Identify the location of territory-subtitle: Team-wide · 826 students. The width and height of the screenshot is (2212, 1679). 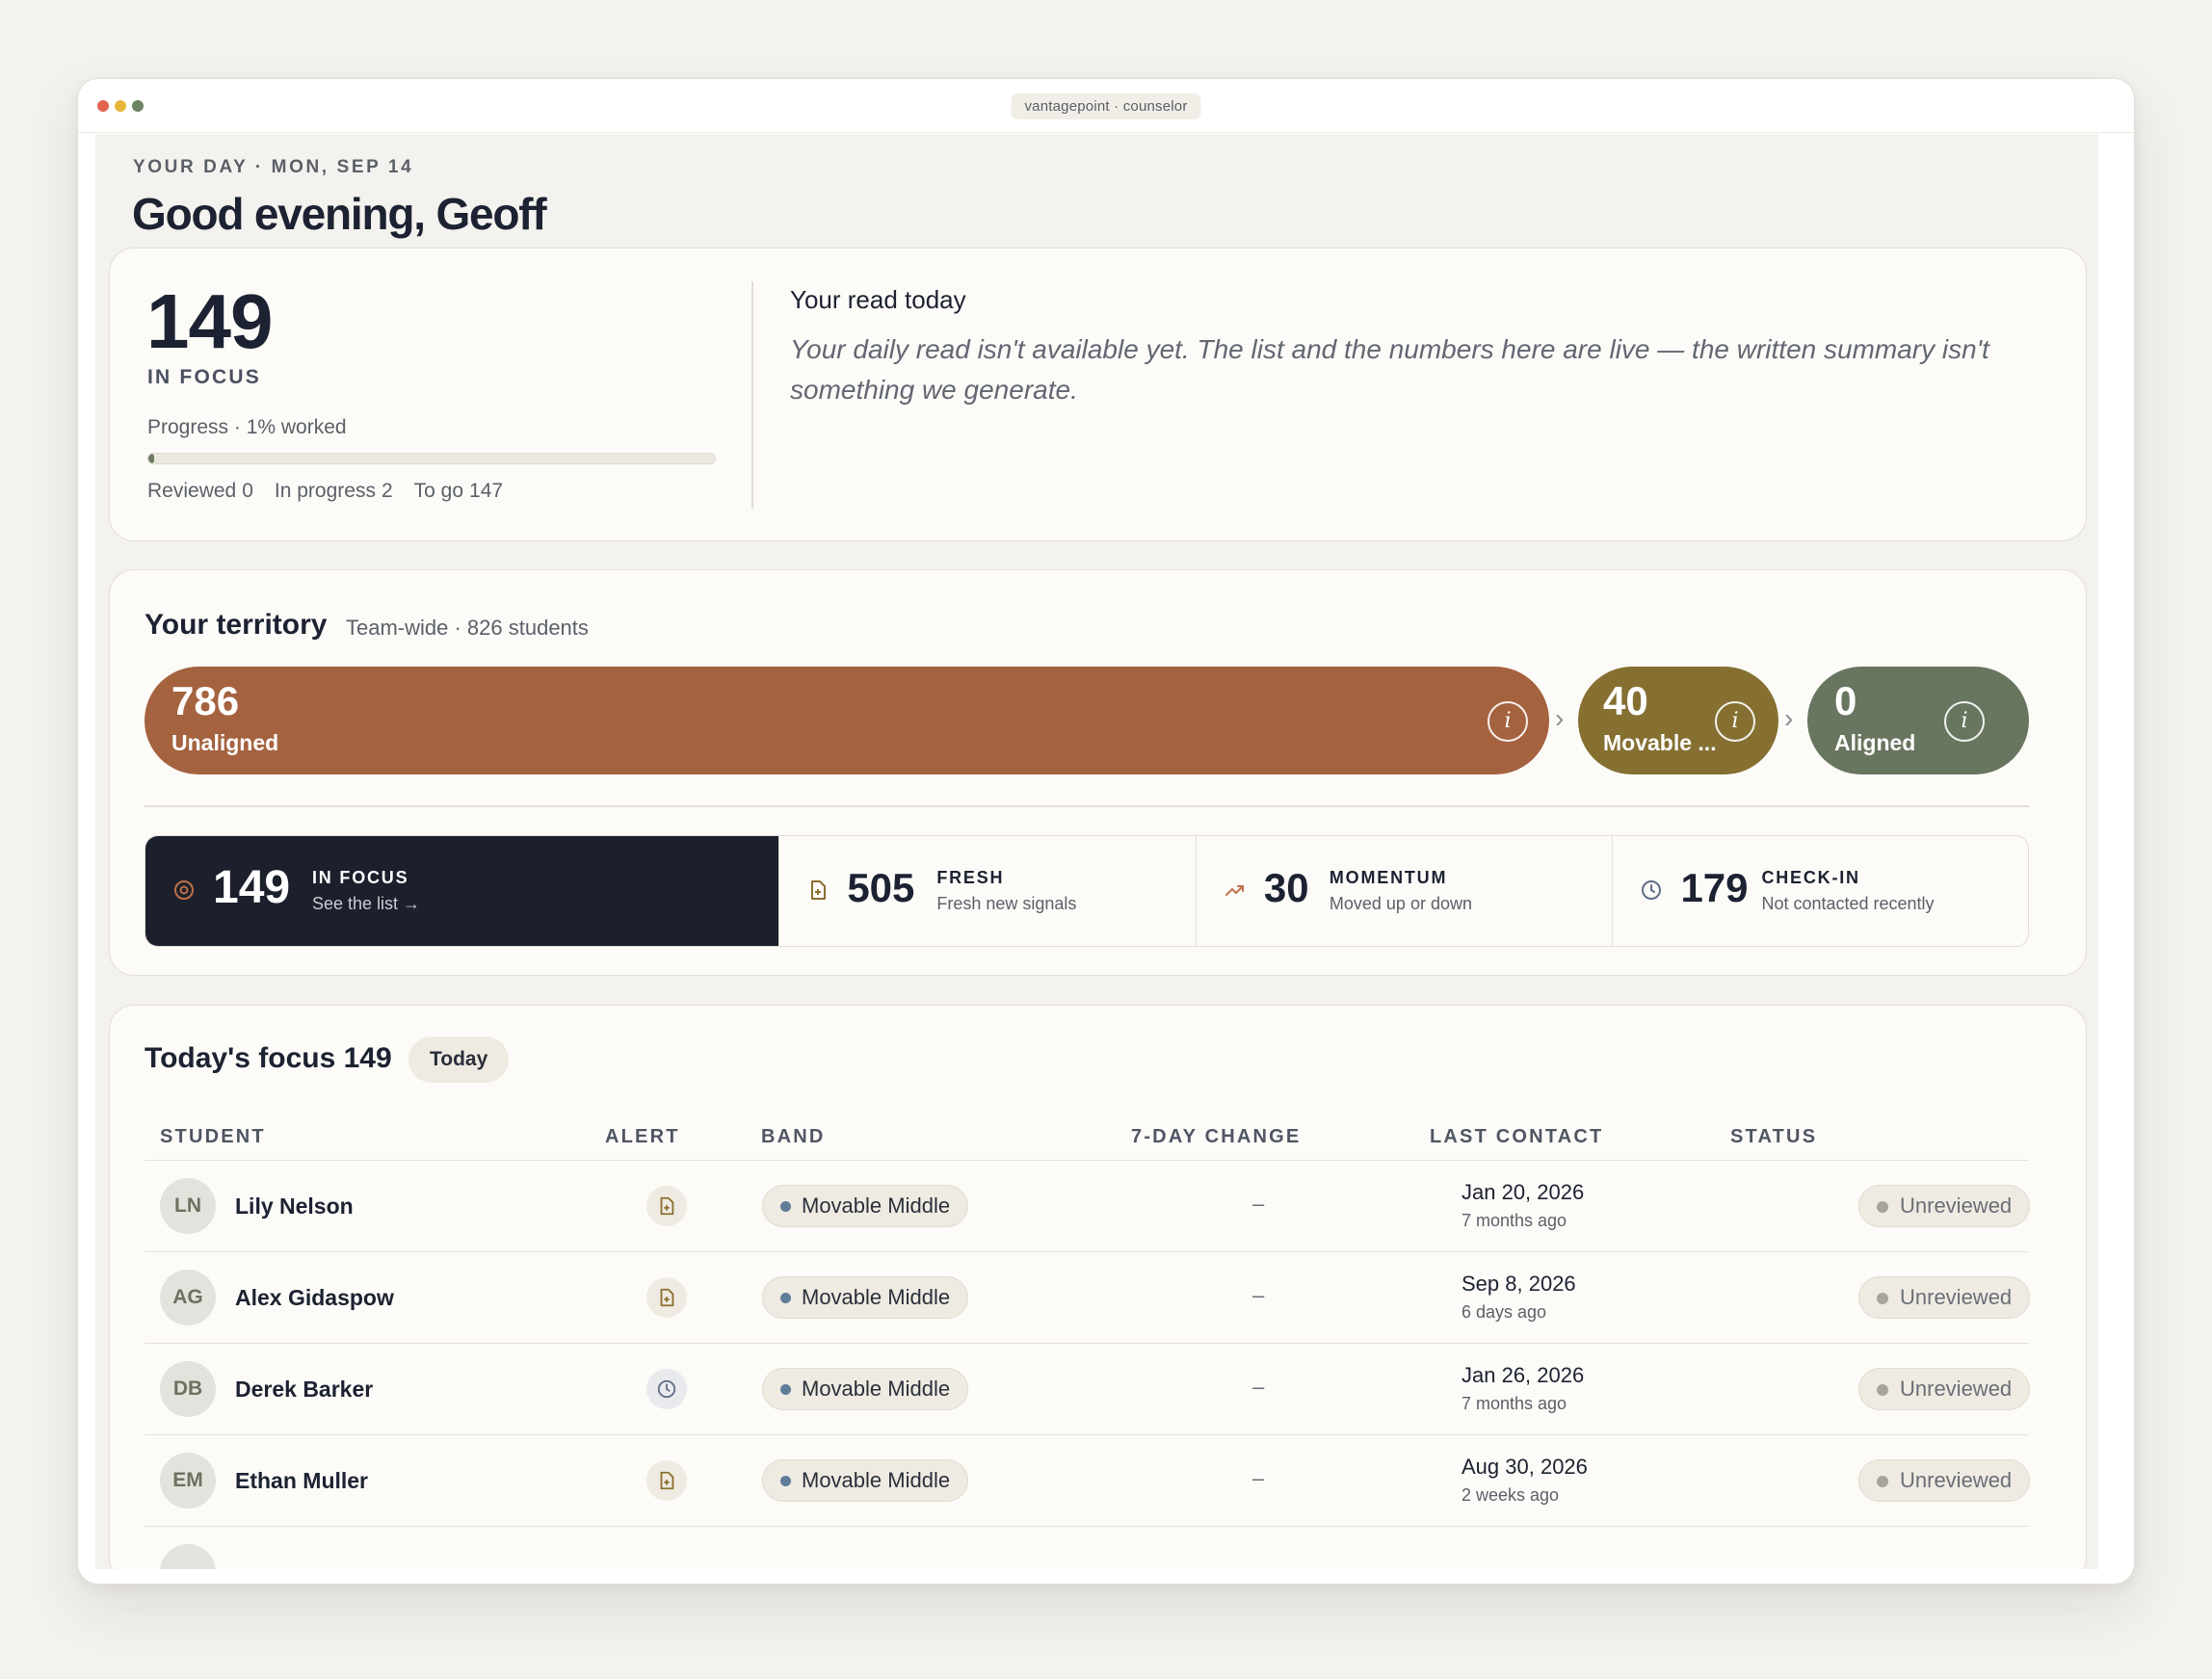
(467, 628).